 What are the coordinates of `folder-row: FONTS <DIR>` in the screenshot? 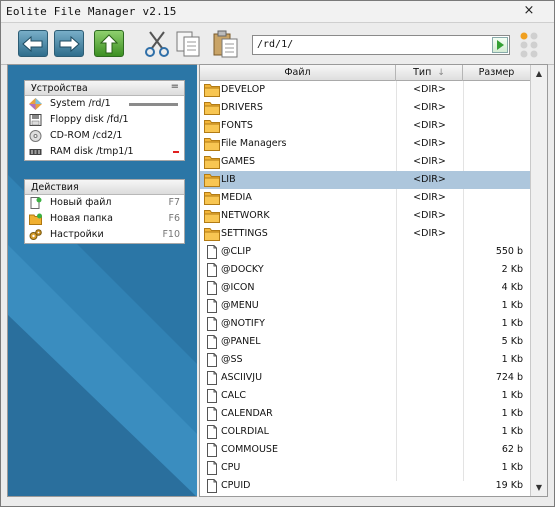 It's located at (365, 126).